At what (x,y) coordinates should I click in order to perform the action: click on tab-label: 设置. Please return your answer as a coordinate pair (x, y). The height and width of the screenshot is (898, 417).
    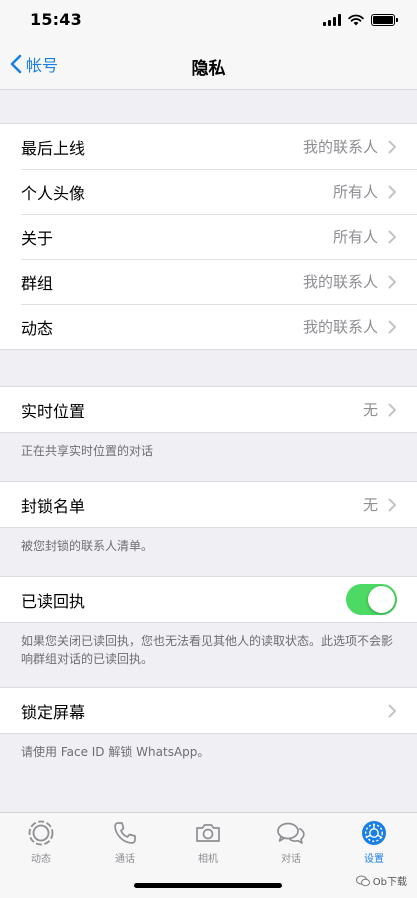
    Looking at the image, I should click on (374, 859).